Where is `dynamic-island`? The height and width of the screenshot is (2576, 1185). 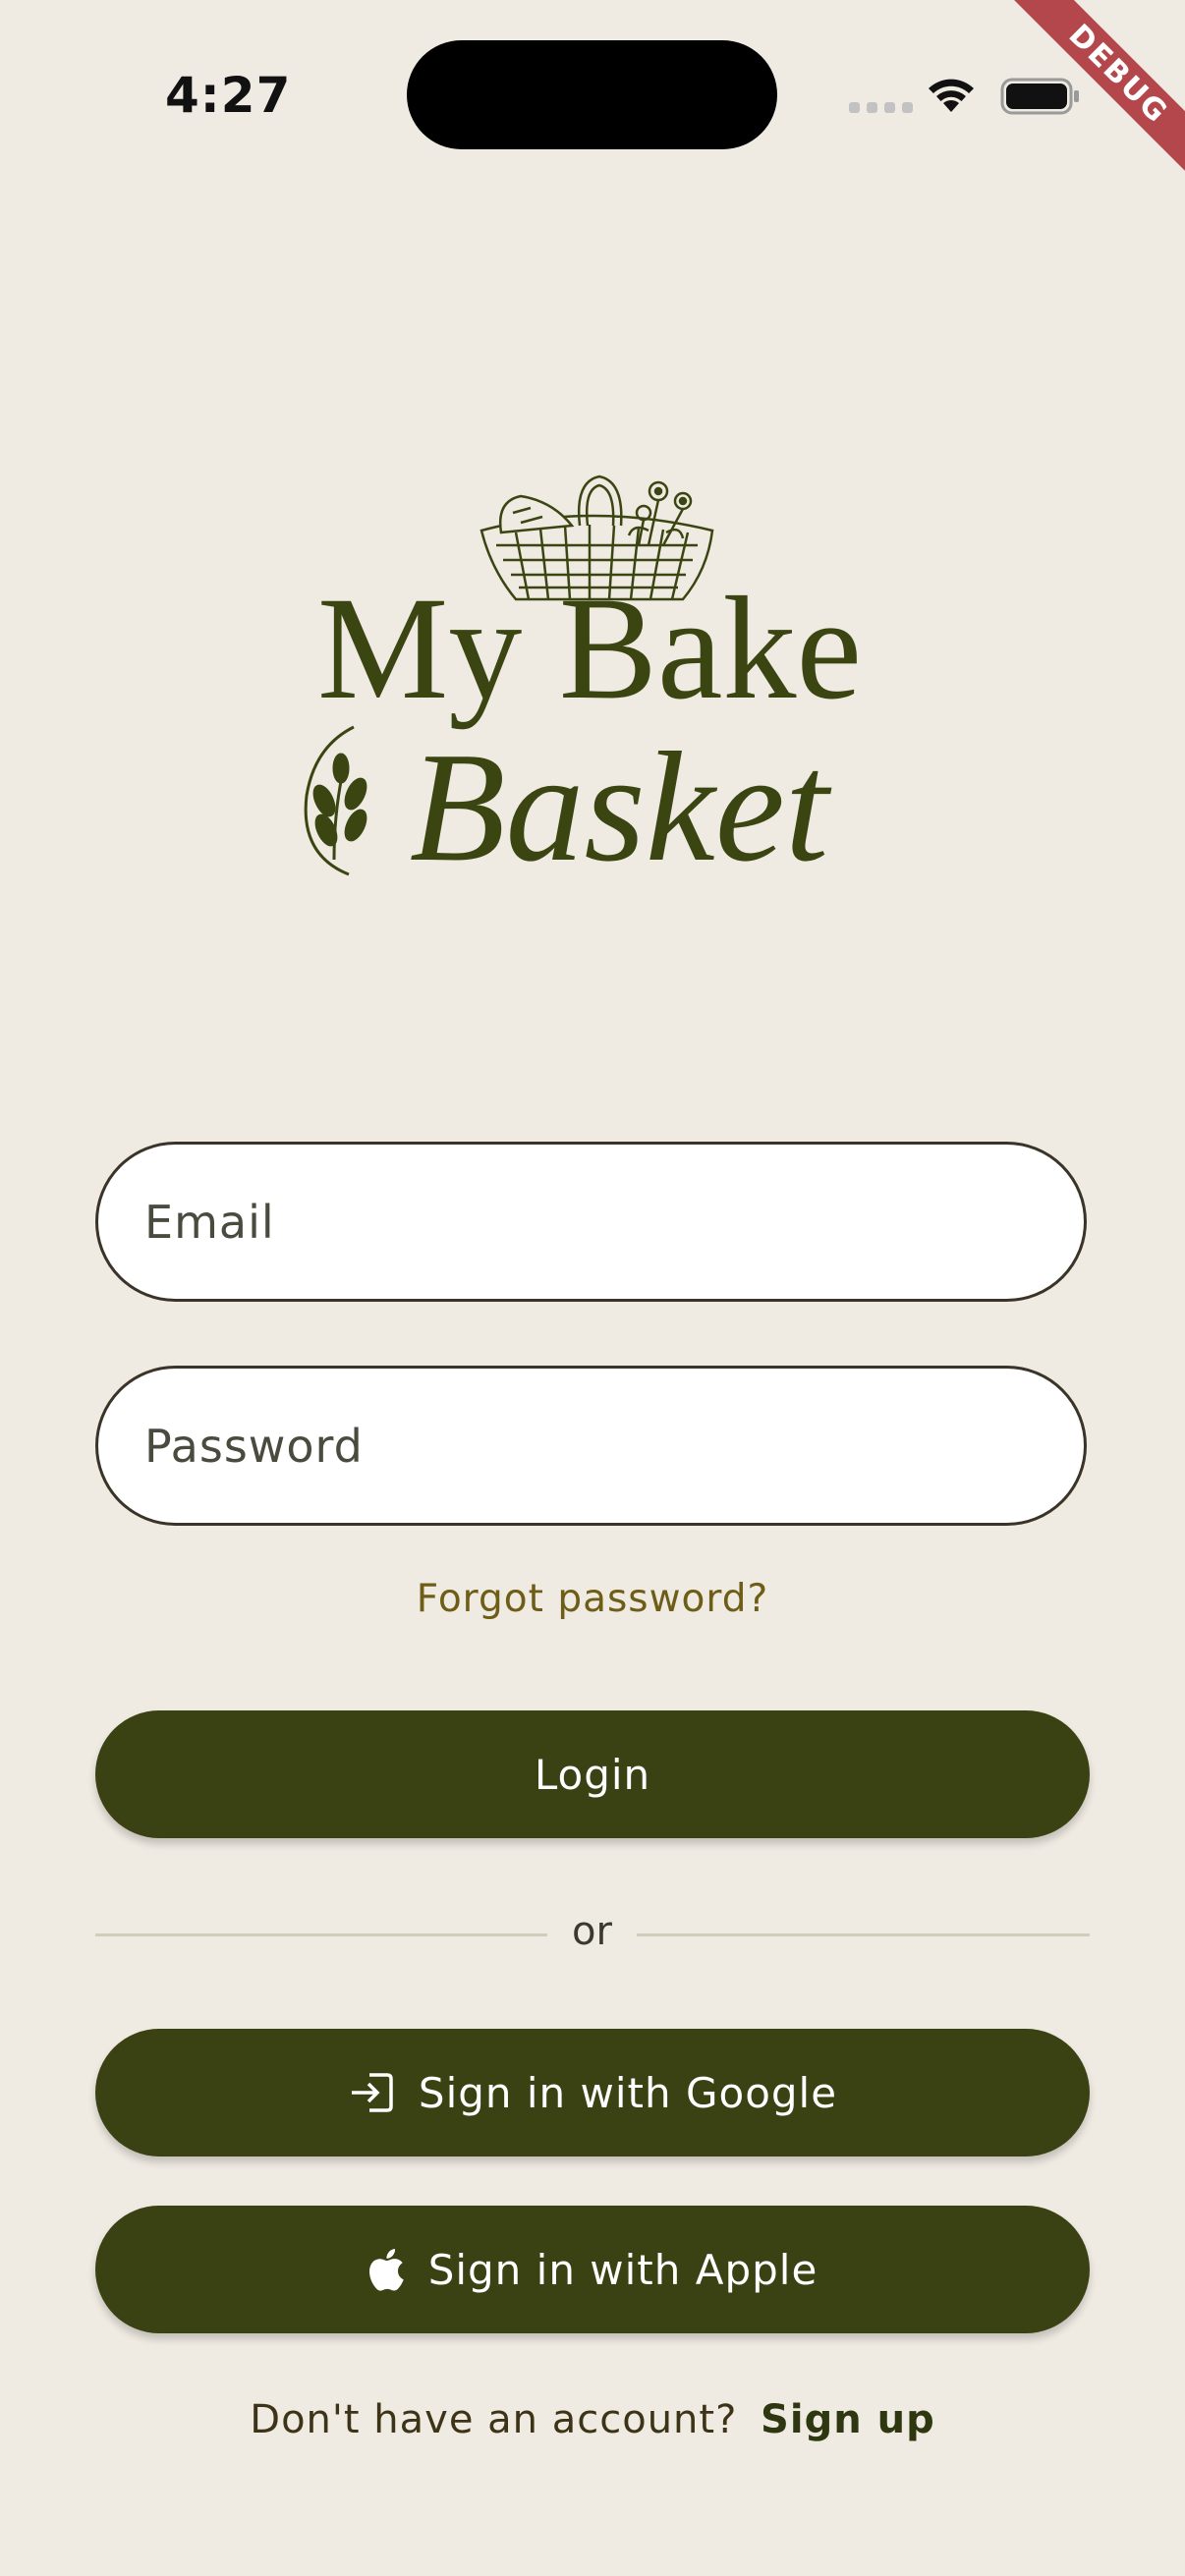 dynamic-island is located at coordinates (592, 94).